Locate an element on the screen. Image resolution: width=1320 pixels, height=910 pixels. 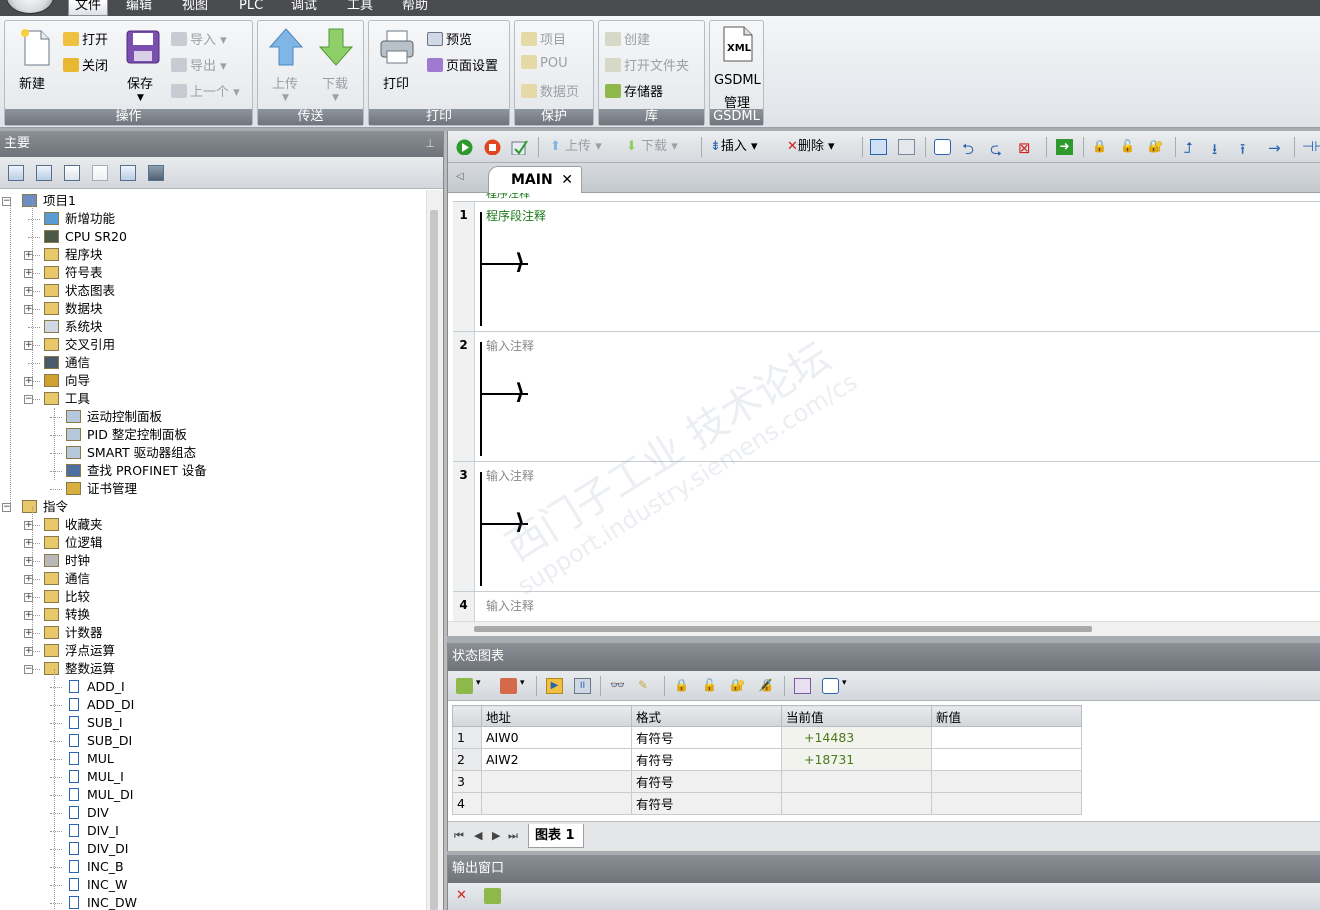
column-header-format: 格式 is located at coordinates (706, 716).